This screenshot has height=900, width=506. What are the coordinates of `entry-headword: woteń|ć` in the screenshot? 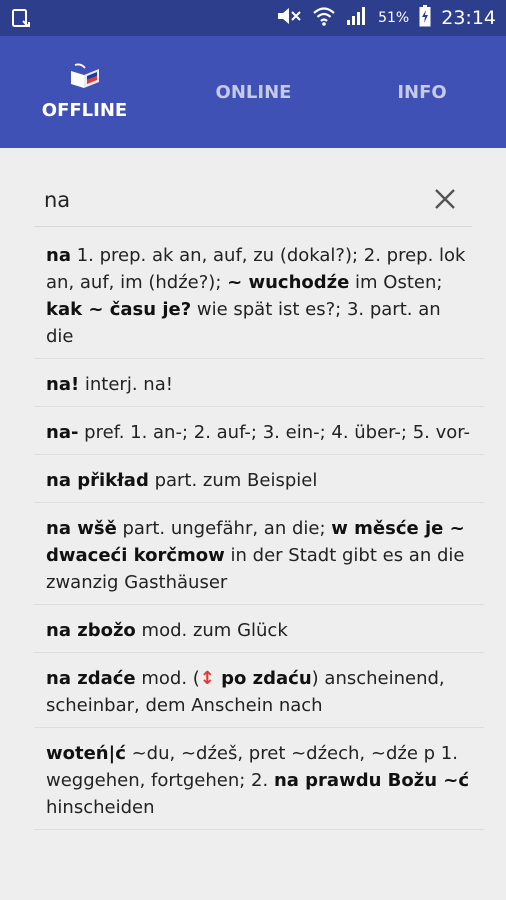 It's located at (86, 753).